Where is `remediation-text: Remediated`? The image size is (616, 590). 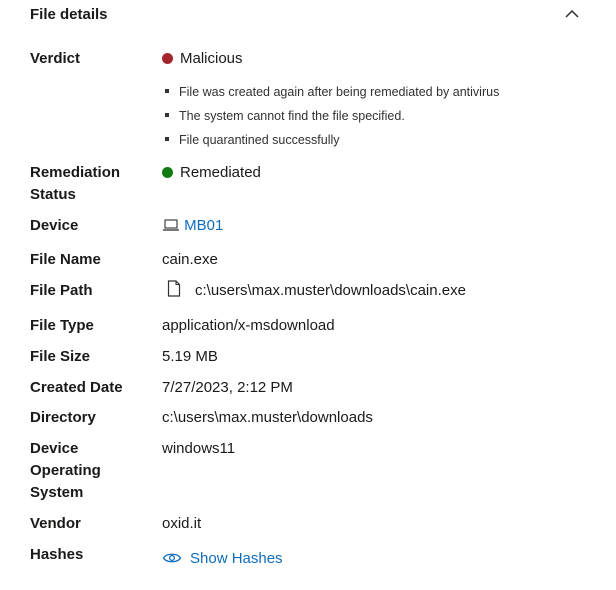
remediation-text: Remediated is located at coordinates (220, 172).